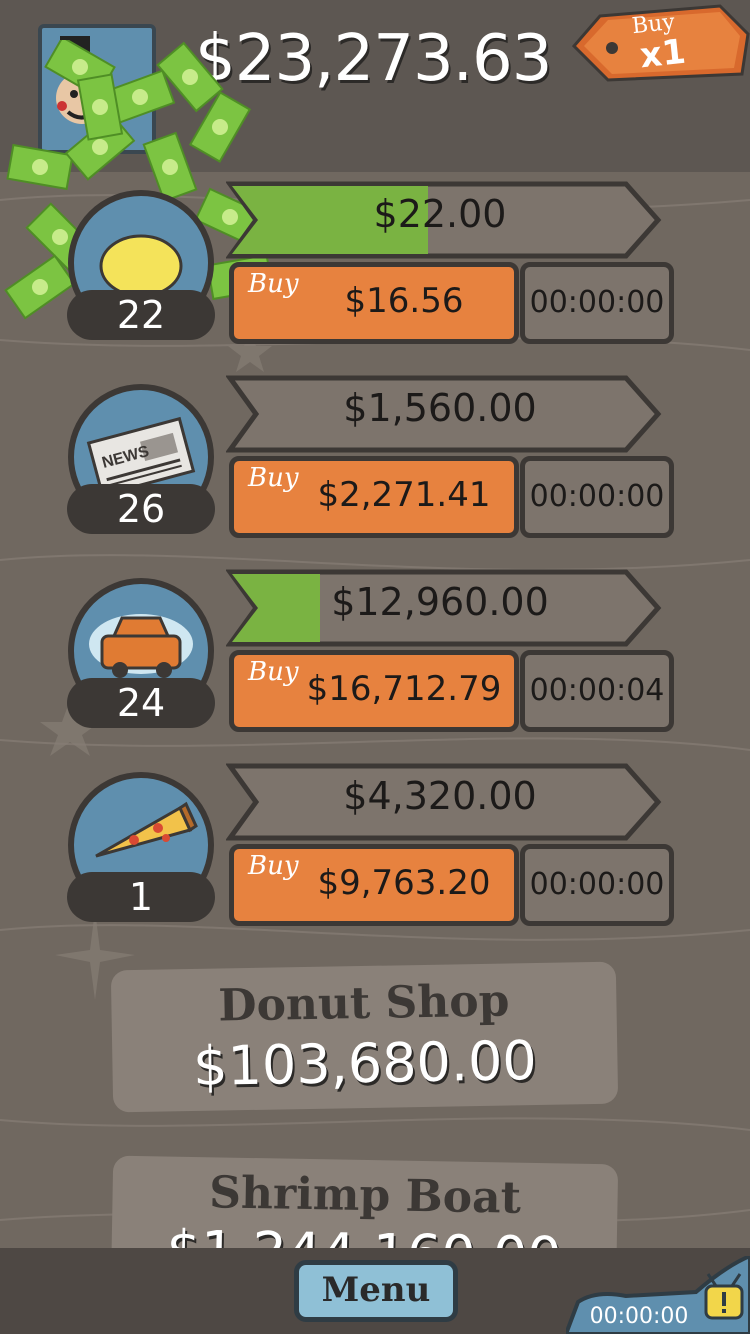 The height and width of the screenshot is (1334, 750). I want to click on menu-button: Menu, so click(376, 1291).